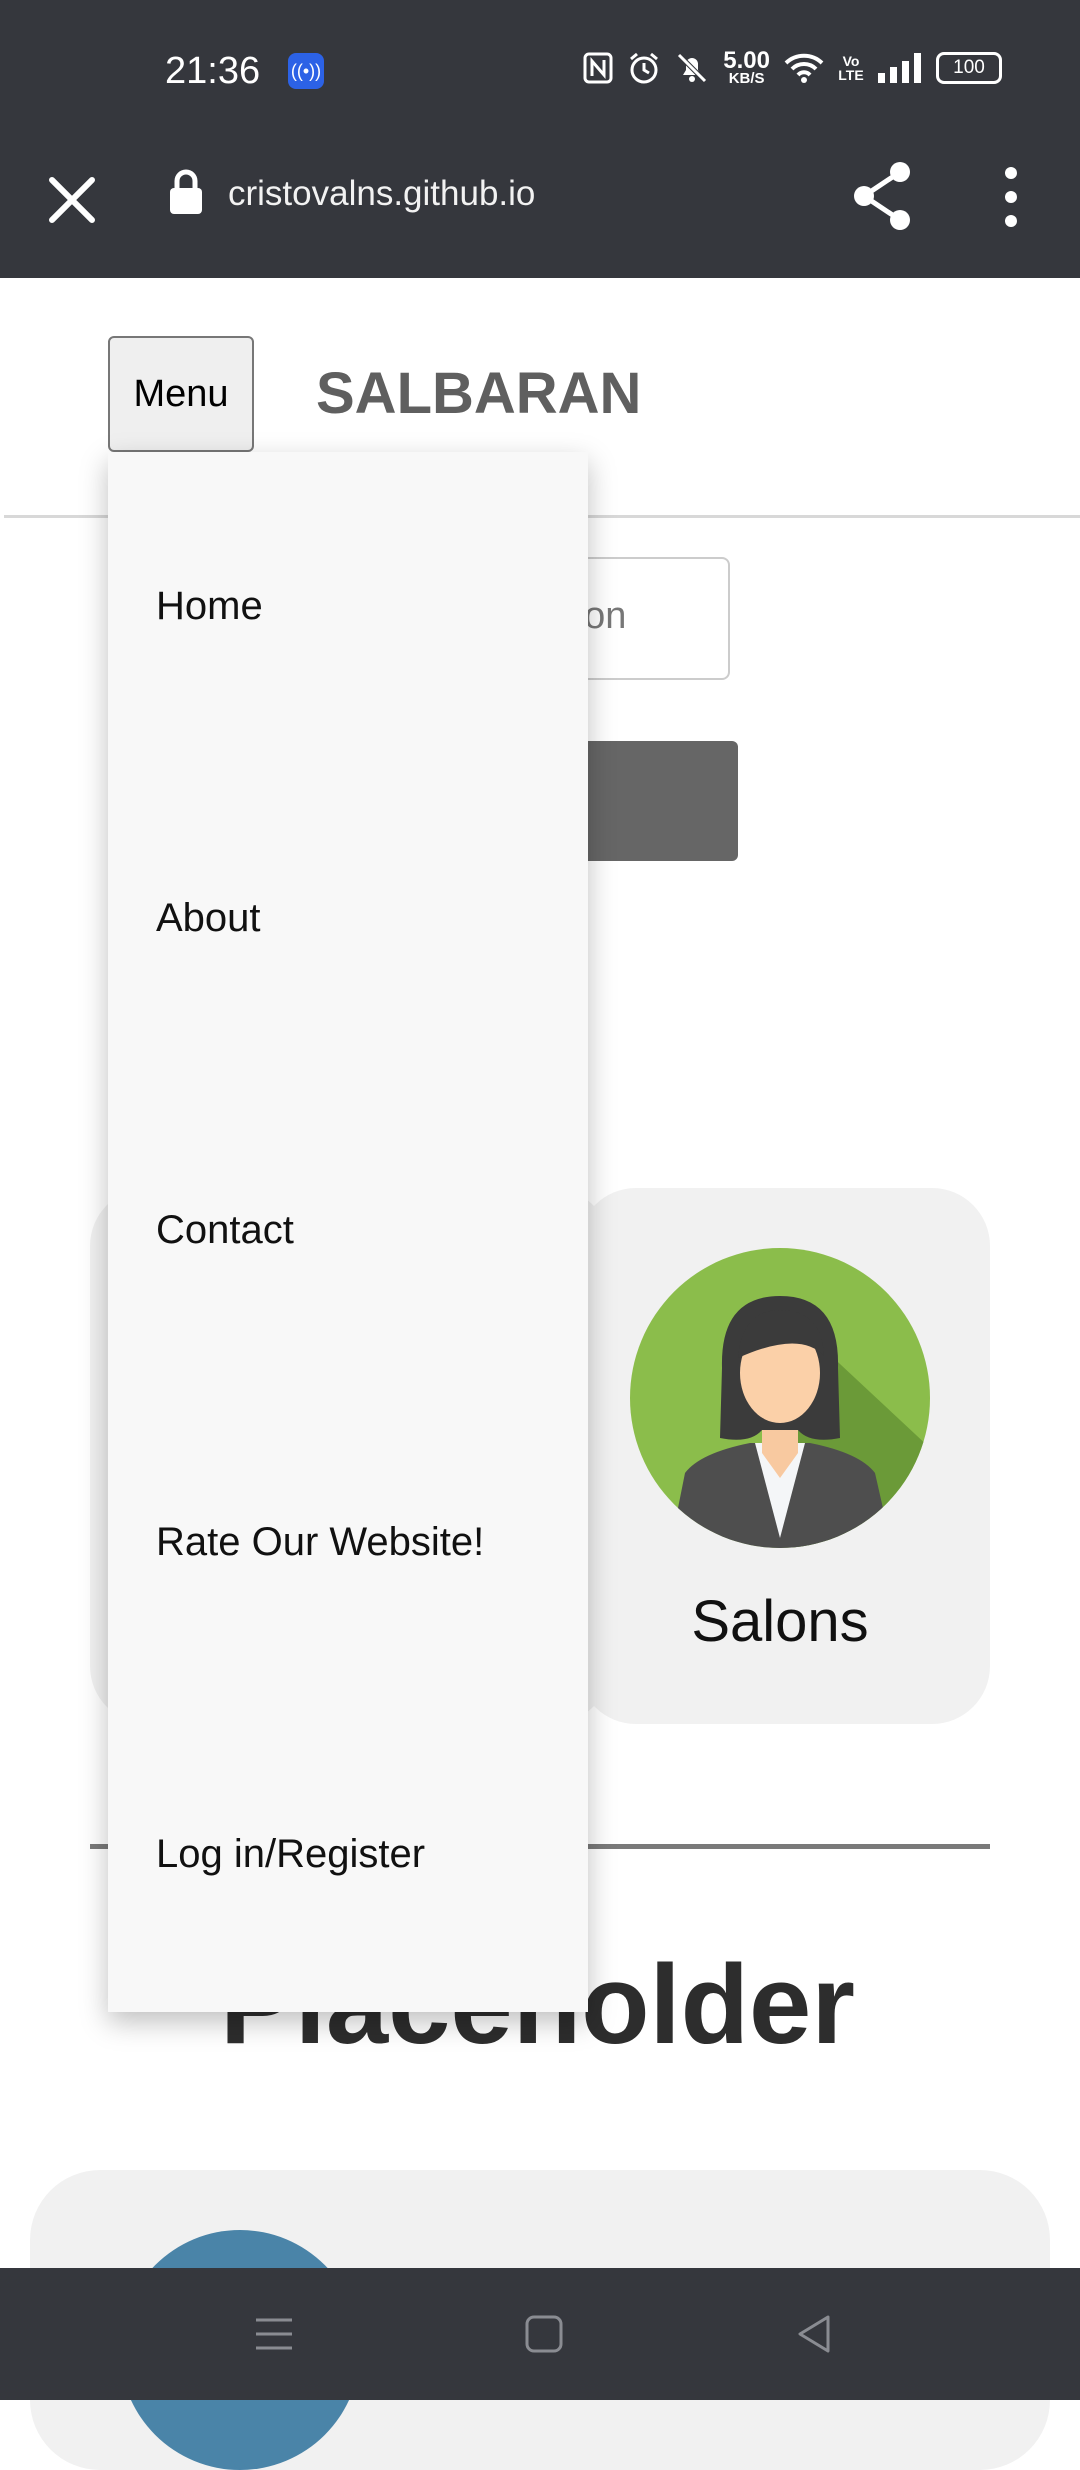 This screenshot has height=2470, width=1080. Describe the element at coordinates (540, 209) in the screenshot. I see `browser-toolbar: cristovalns.github.io` at that location.